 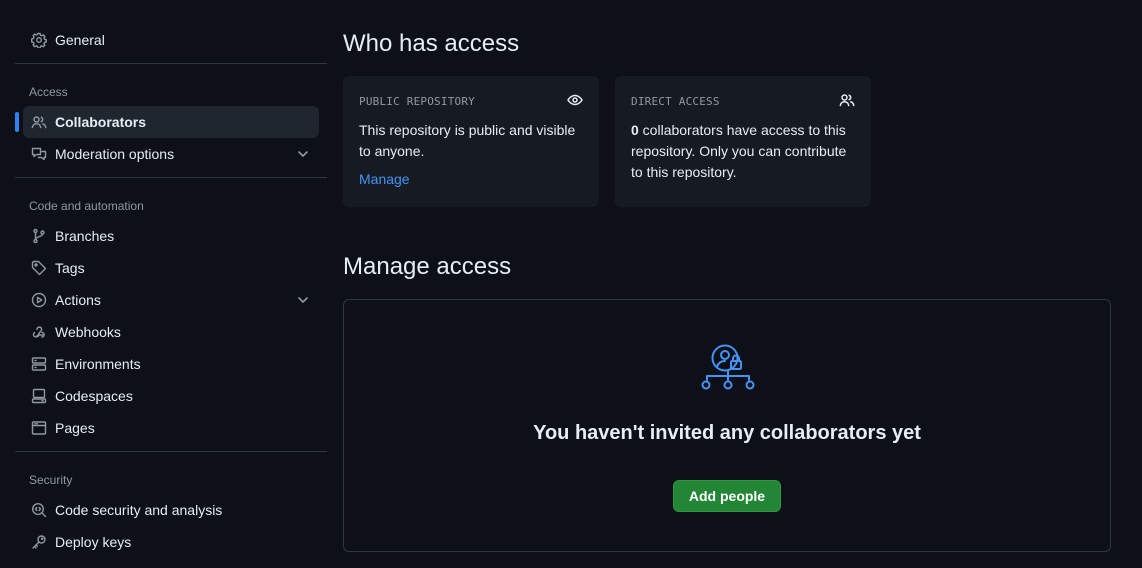 What do you see at coordinates (171, 332) in the screenshot?
I see `sidebar-item-webhooks: Webhooks` at bounding box center [171, 332].